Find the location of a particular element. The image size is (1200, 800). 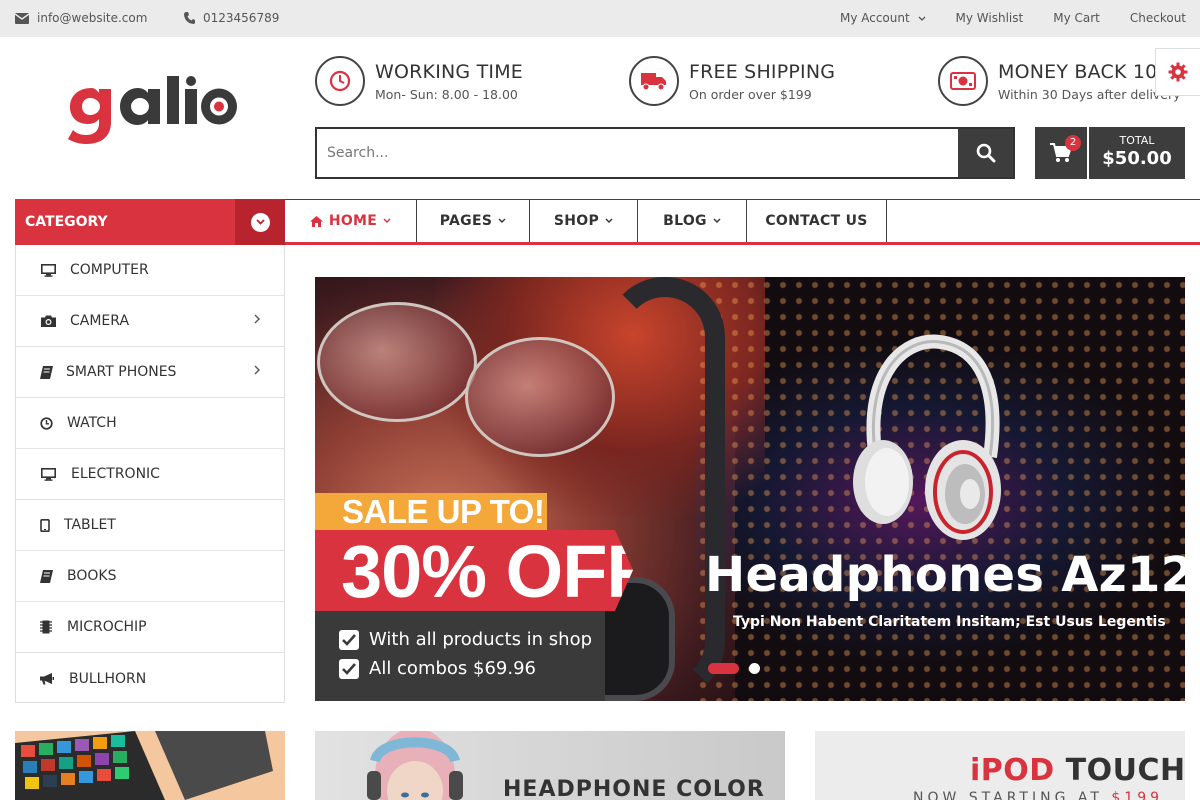

ipod-touch-title: iPOD TOUCH is located at coordinates (1077, 770).